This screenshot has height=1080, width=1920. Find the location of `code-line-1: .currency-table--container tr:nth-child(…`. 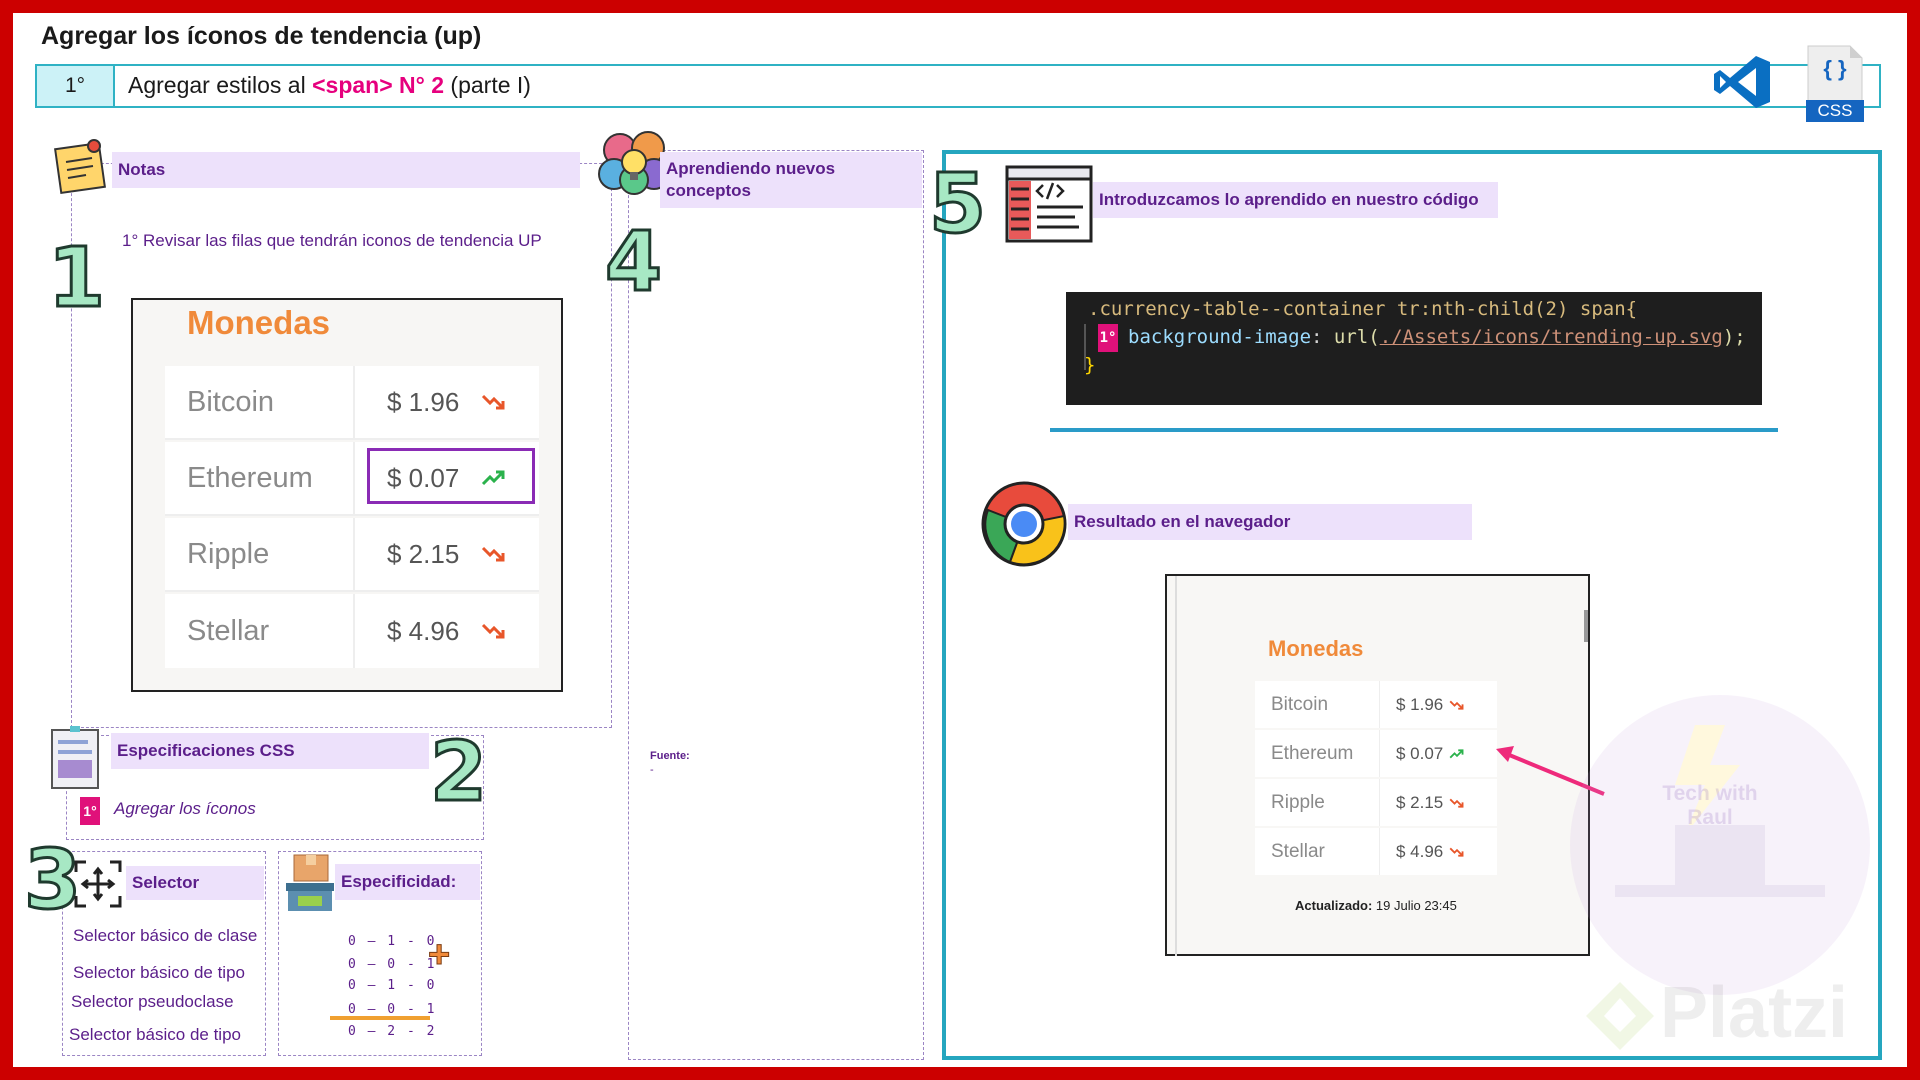

code-line-1: .currency-table--container tr:nth-child(… is located at coordinates (1363, 309).